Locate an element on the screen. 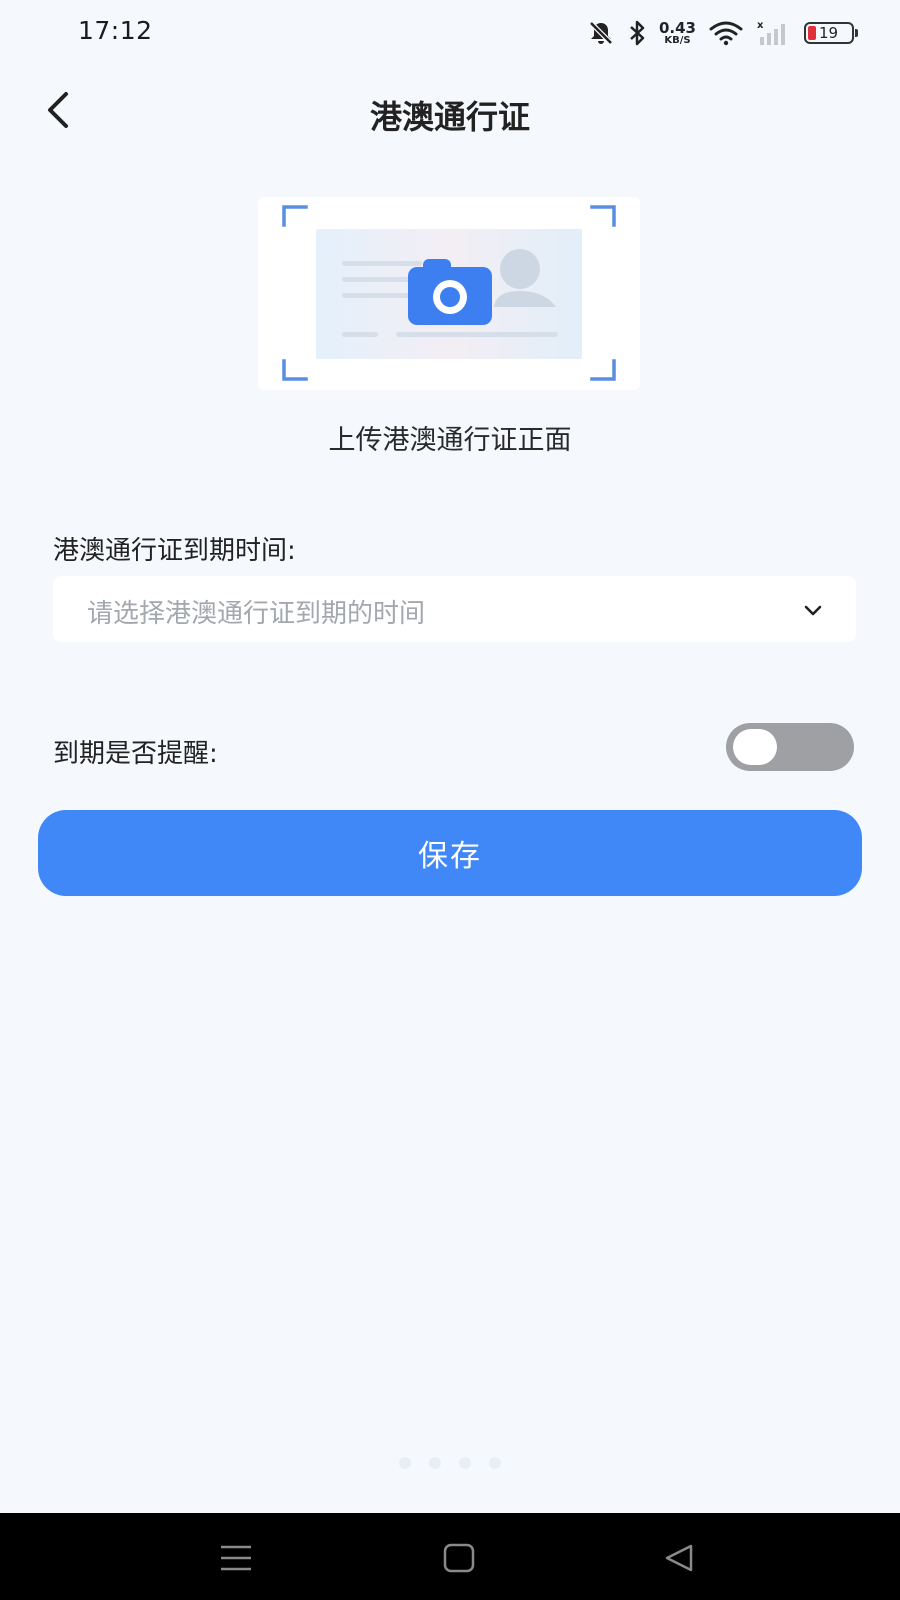 Image resolution: width=900 pixels, height=1600 pixels. net-speed: 0.43 KB/S is located at coordinates (677, 32).